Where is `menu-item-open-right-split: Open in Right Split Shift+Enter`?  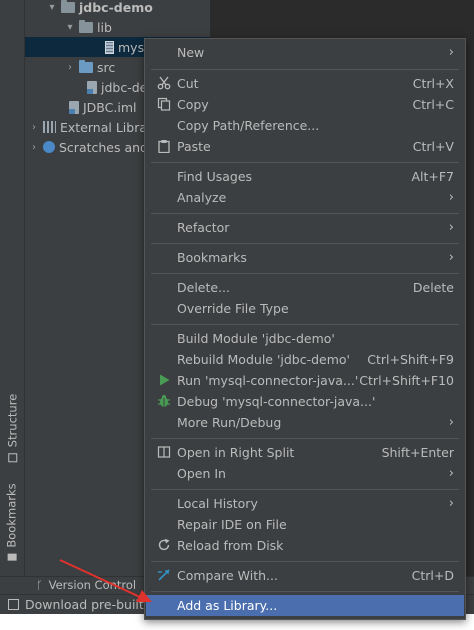
menu-item-open-right-split: Open in Right Split Shift+Enter is located at coordinates (305, 452).